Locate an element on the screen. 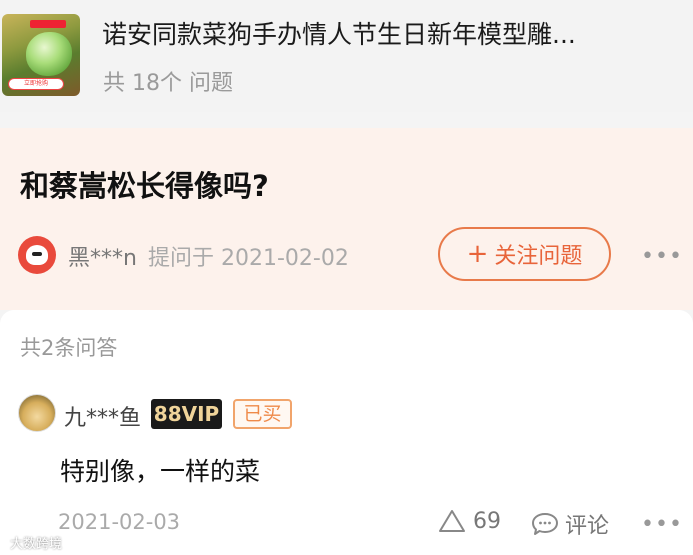  comment-label: 评论 is located at coordinates (587, 526).